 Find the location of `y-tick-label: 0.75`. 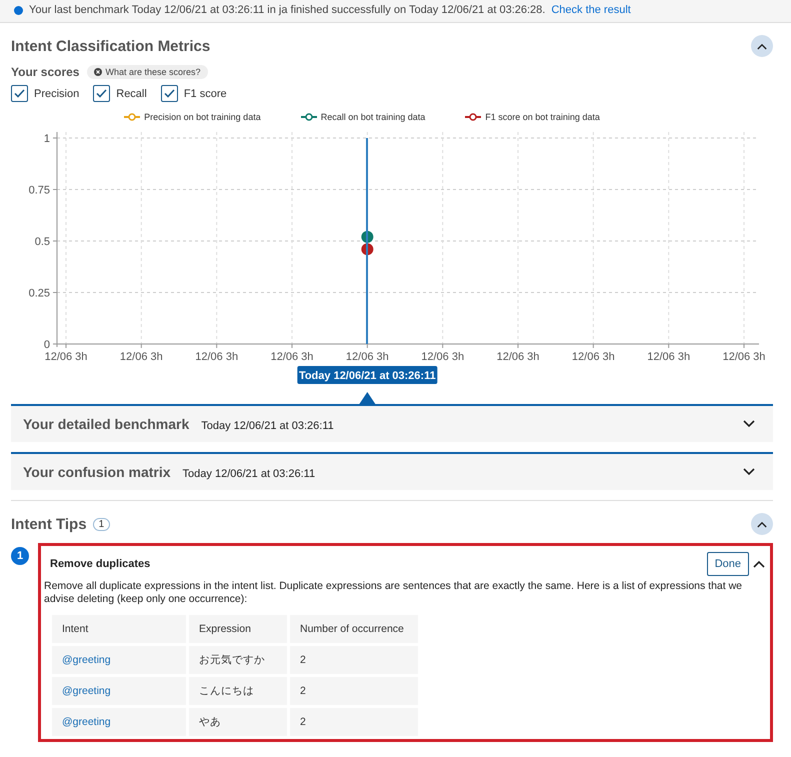

y-tick-label: 0.75 is located at coordinates (39, 190).